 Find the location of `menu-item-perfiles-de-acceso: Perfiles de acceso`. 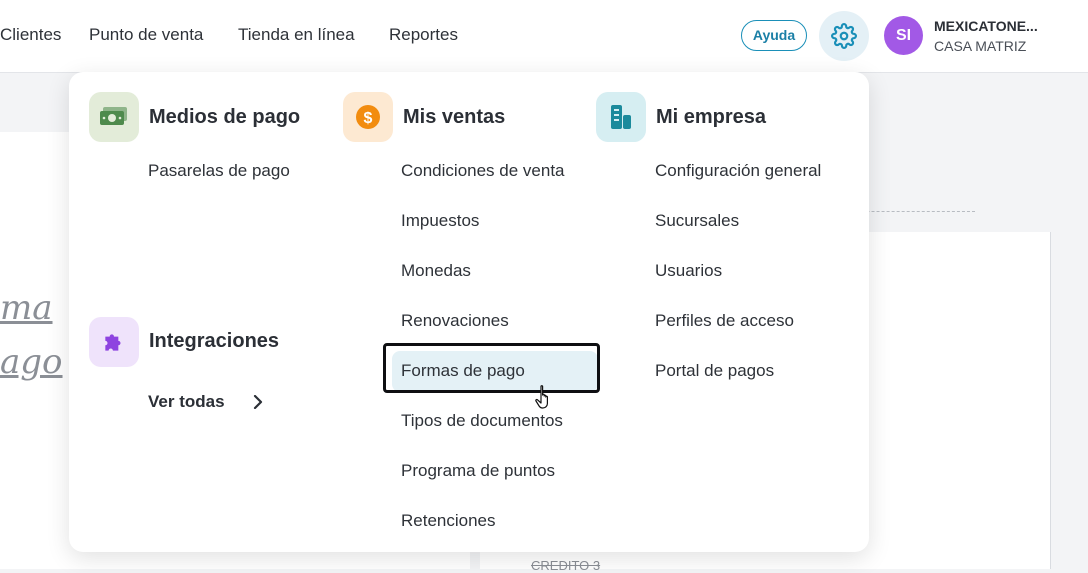

menu-item-perfiles-de-acceso: Perfiles de acceso is located at coordinates (724, 321).